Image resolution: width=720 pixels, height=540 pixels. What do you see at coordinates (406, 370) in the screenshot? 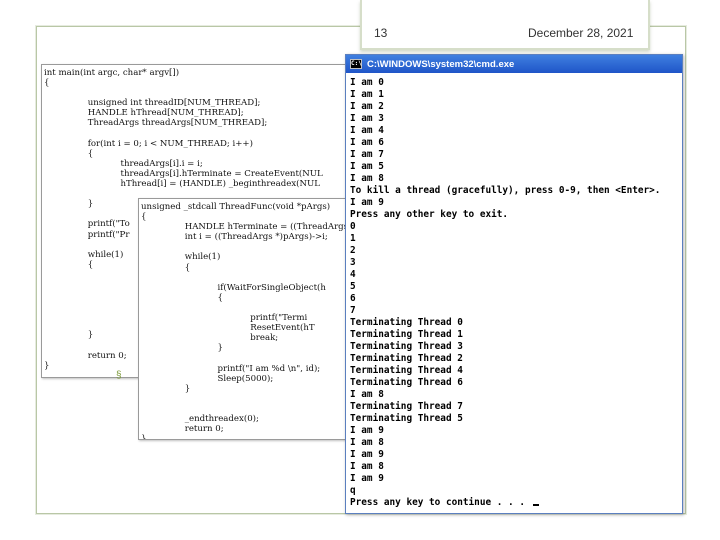
I see `cmd-output-line: Terminating Thread 4` at bounding box center [406, 370].